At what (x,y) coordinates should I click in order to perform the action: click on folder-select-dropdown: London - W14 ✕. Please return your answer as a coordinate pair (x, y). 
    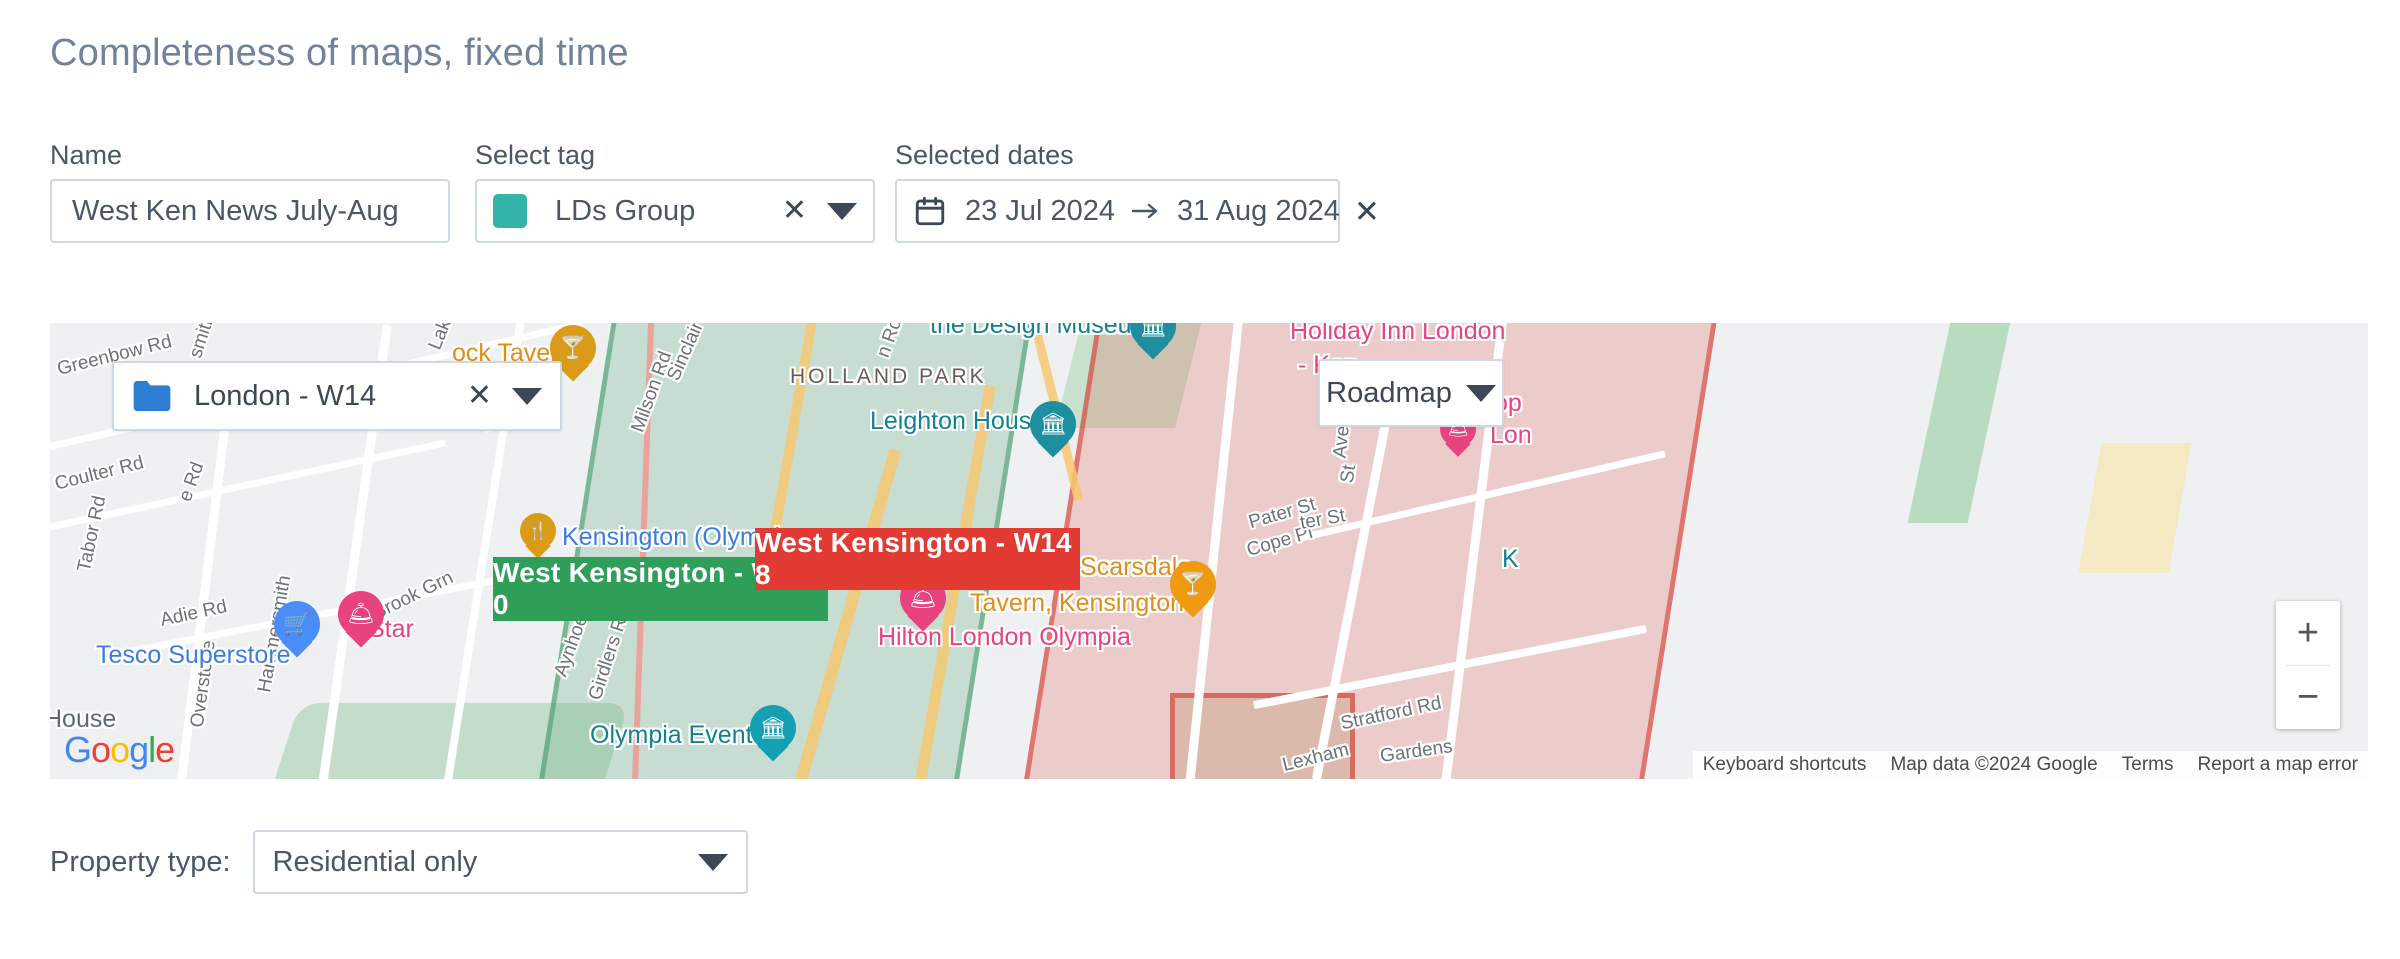
    Looking at the image, I should click on (337, 396).